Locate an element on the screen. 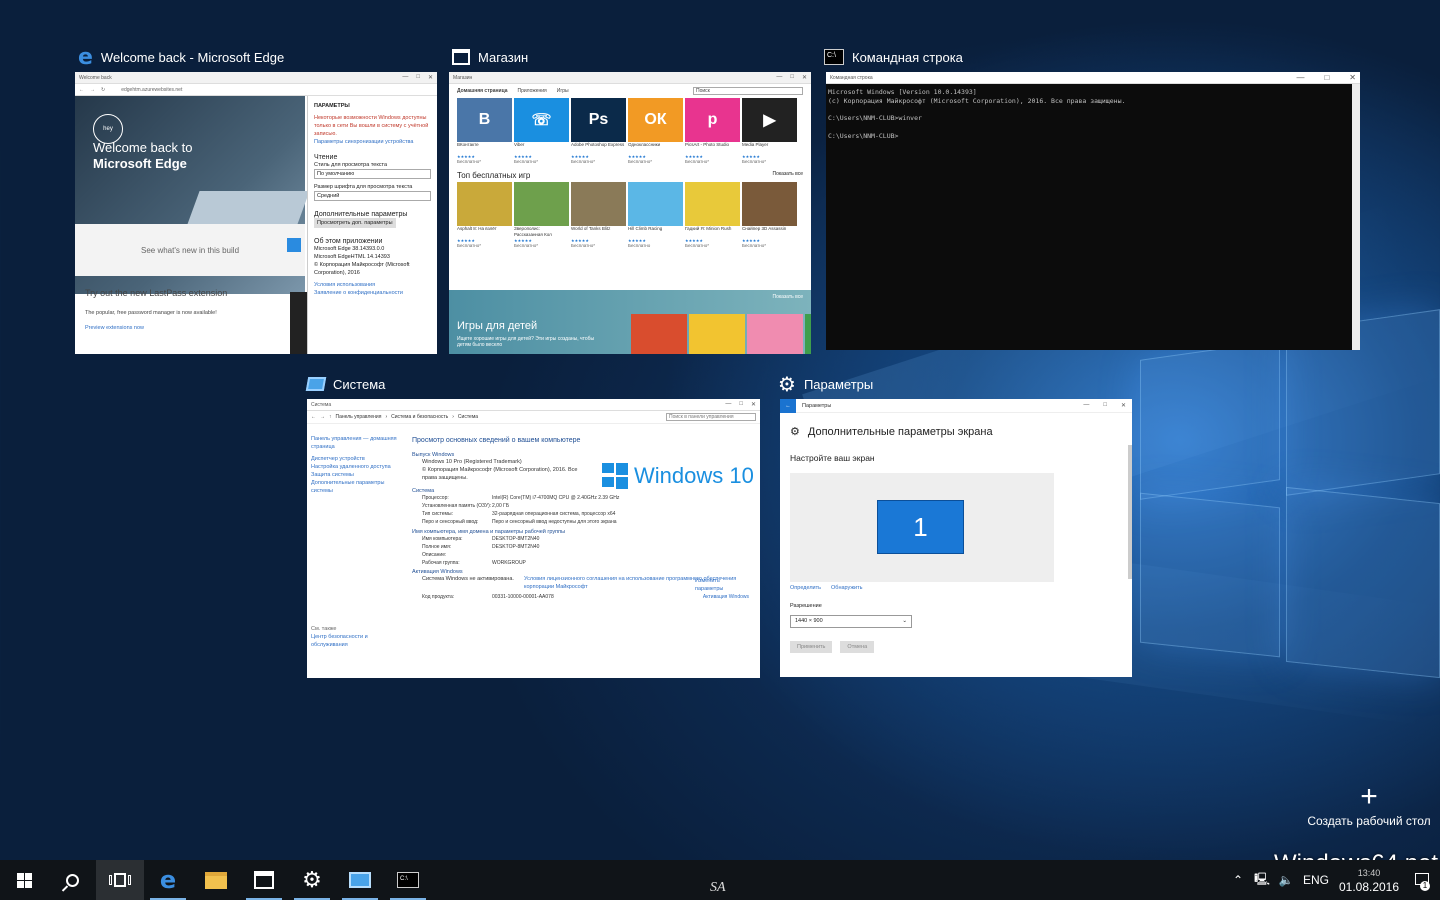  breadcrumb-item: Система и безопасность is located at coordinates (419, 417).